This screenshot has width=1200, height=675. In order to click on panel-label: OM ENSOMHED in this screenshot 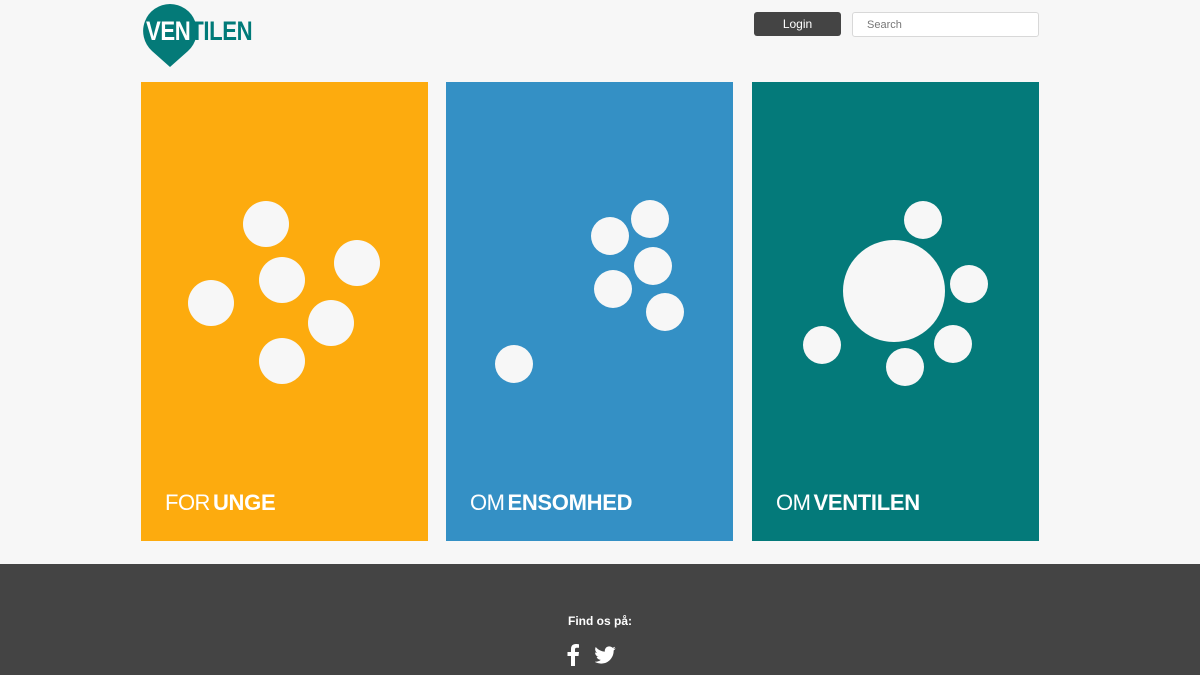, I will do `click(551, 503)`.